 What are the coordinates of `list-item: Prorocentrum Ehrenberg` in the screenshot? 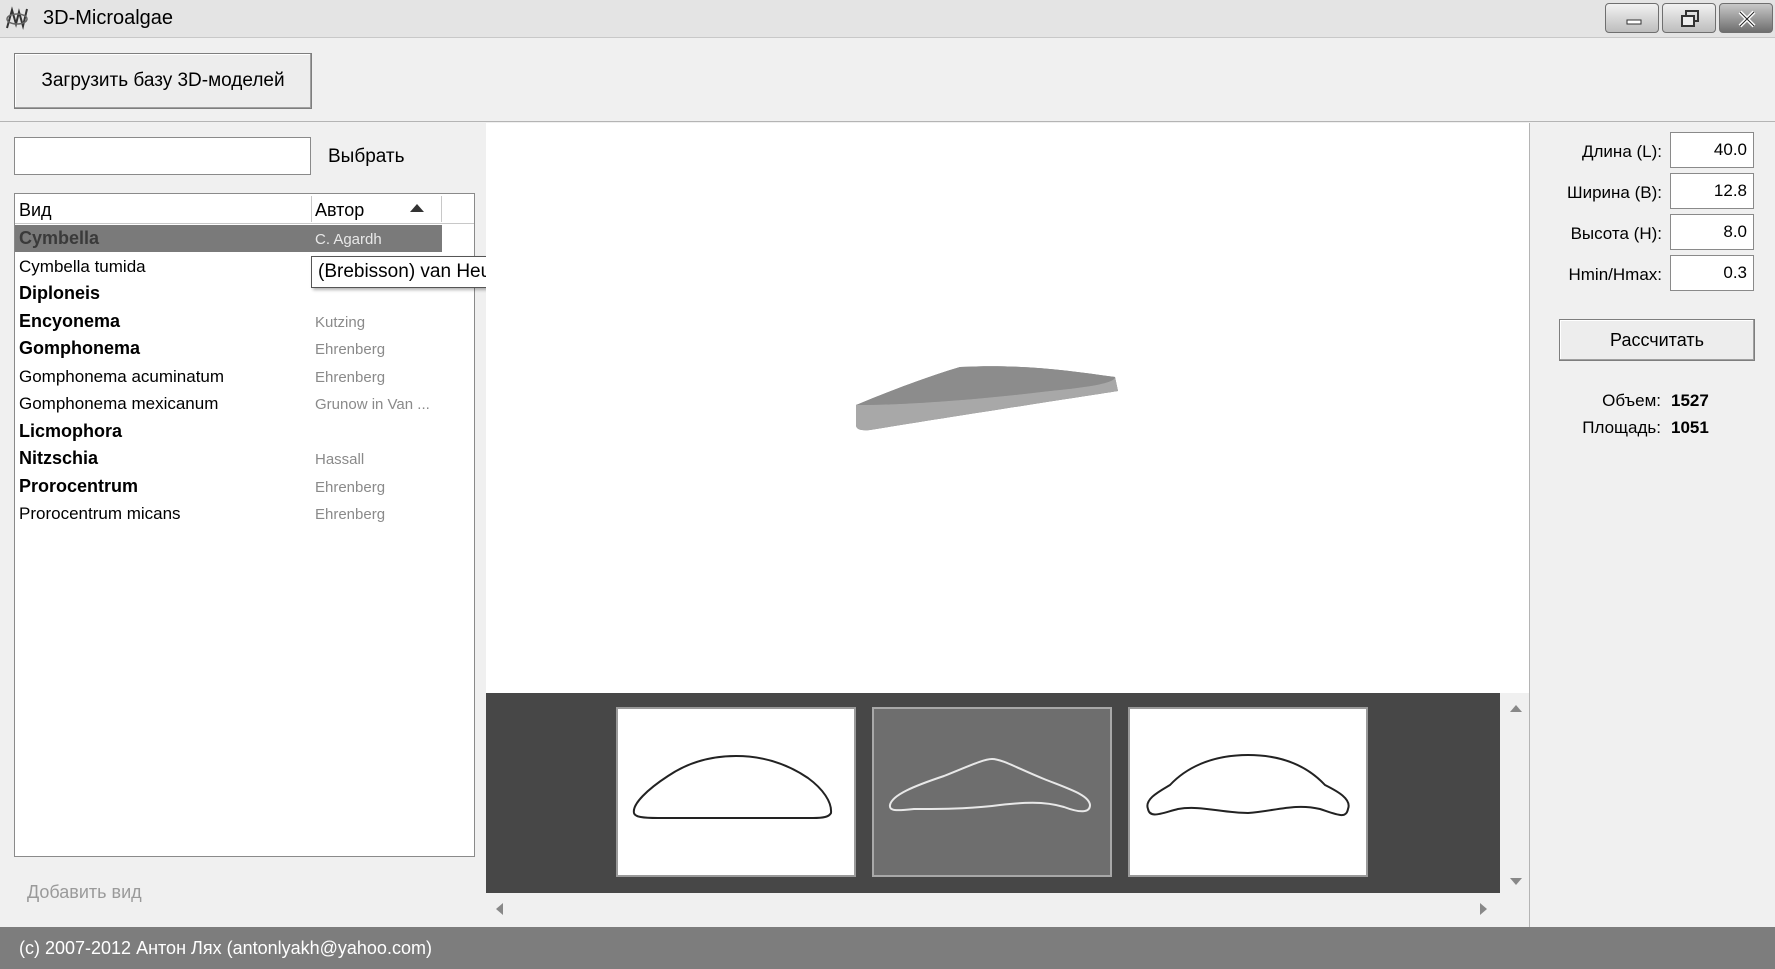 It's located at (228, 486).